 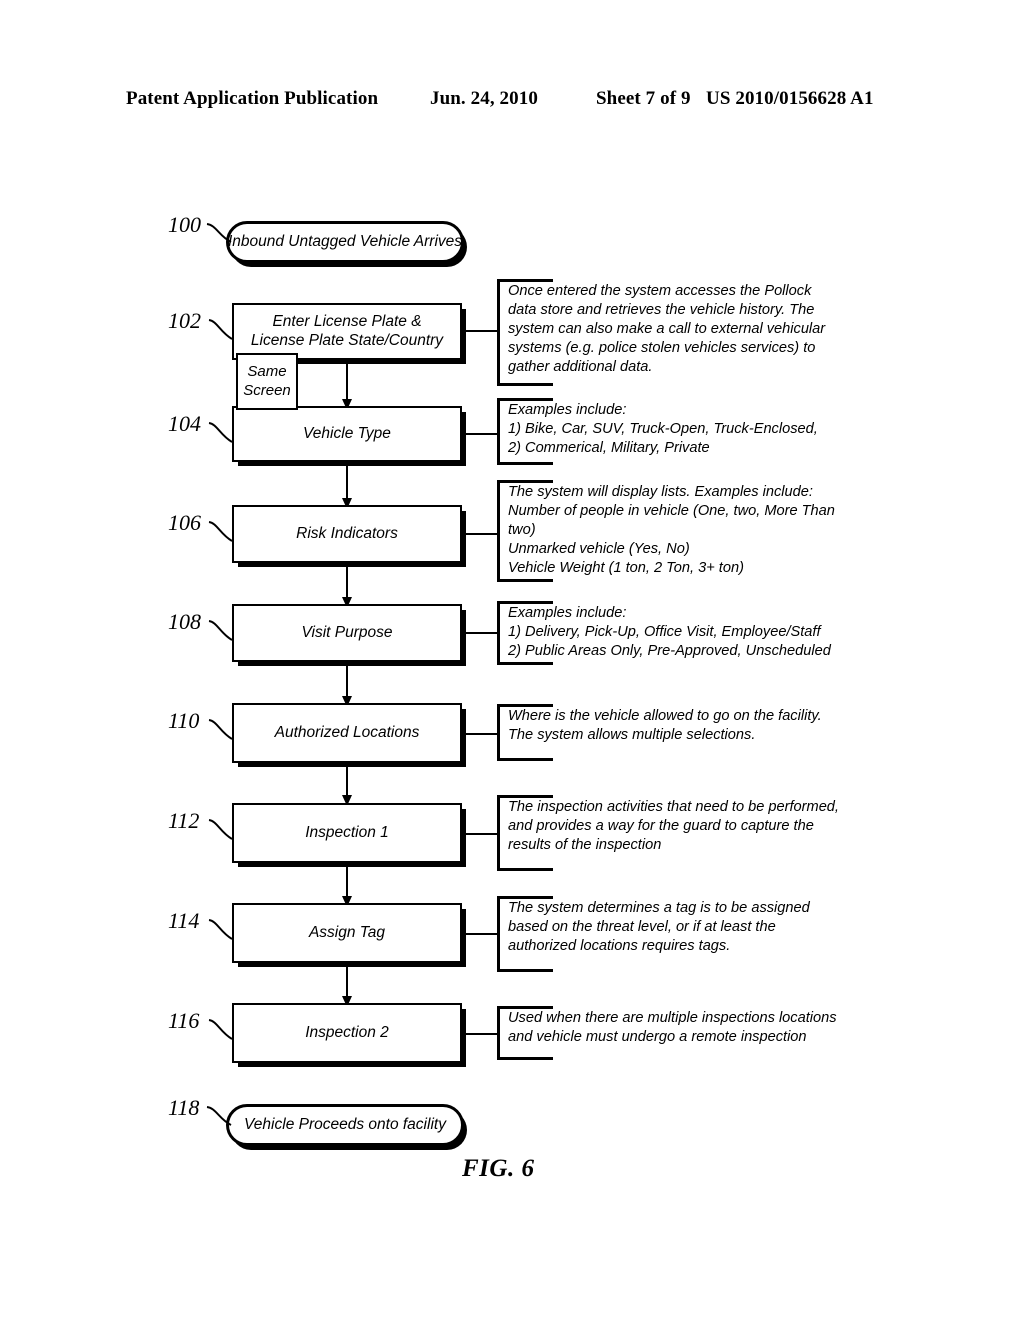 I want to click on node-label: Vehicle Type, so click(x=347, y=433).